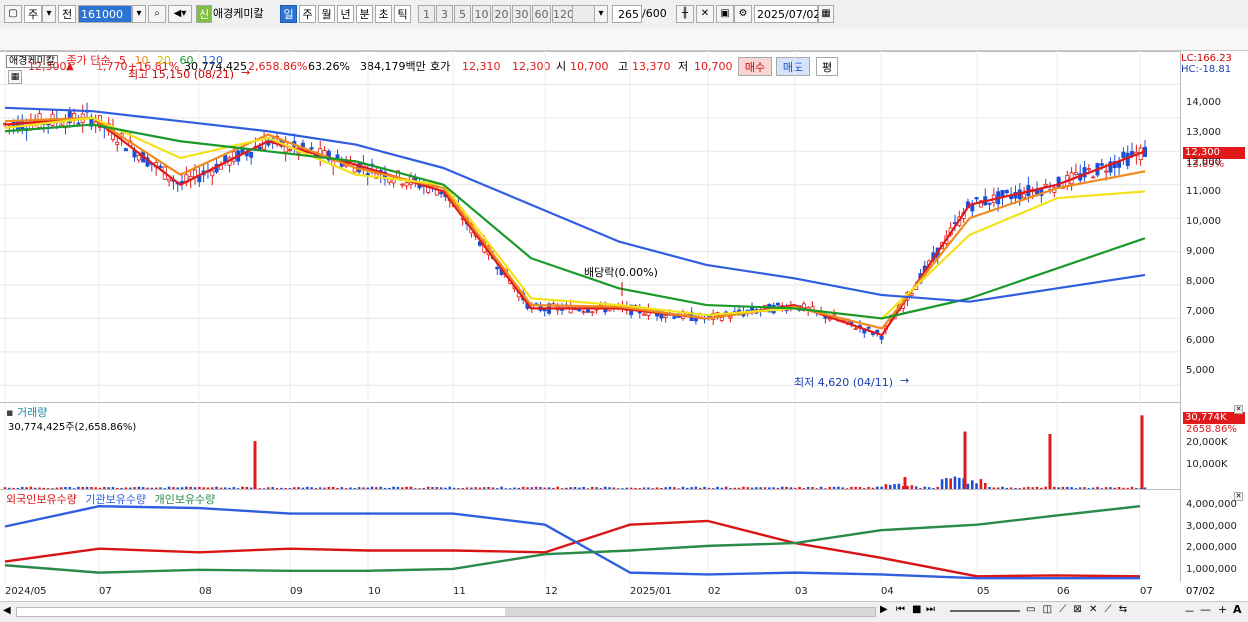 The width and height of the screenshot is (1248, 622). I want to click on scroll-right-icon: ▶, so click(884, 609).